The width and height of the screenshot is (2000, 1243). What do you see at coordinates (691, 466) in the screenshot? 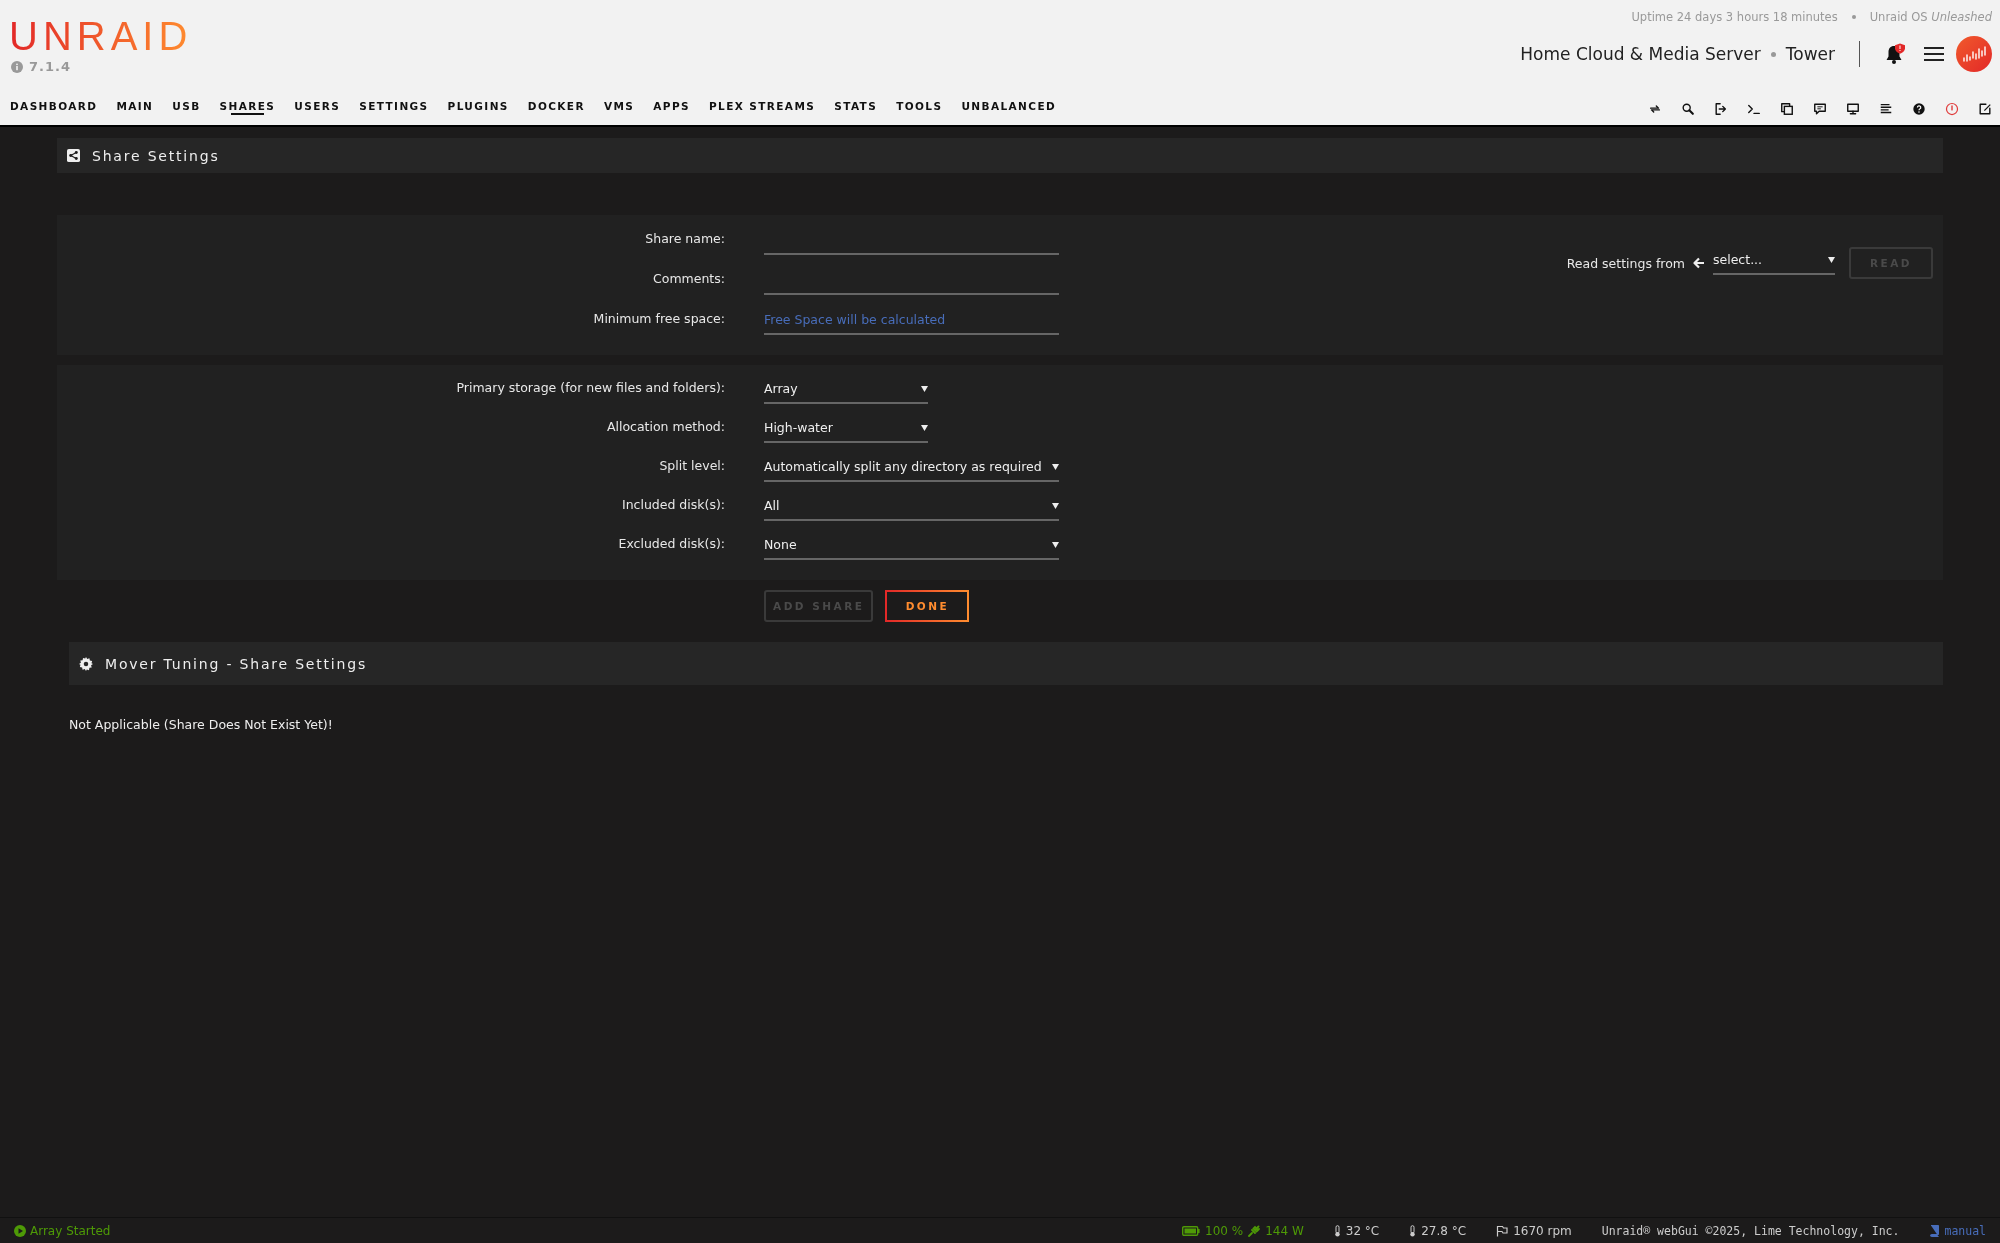
I see `field-label: Split level:` at bounding box center [691, 466].